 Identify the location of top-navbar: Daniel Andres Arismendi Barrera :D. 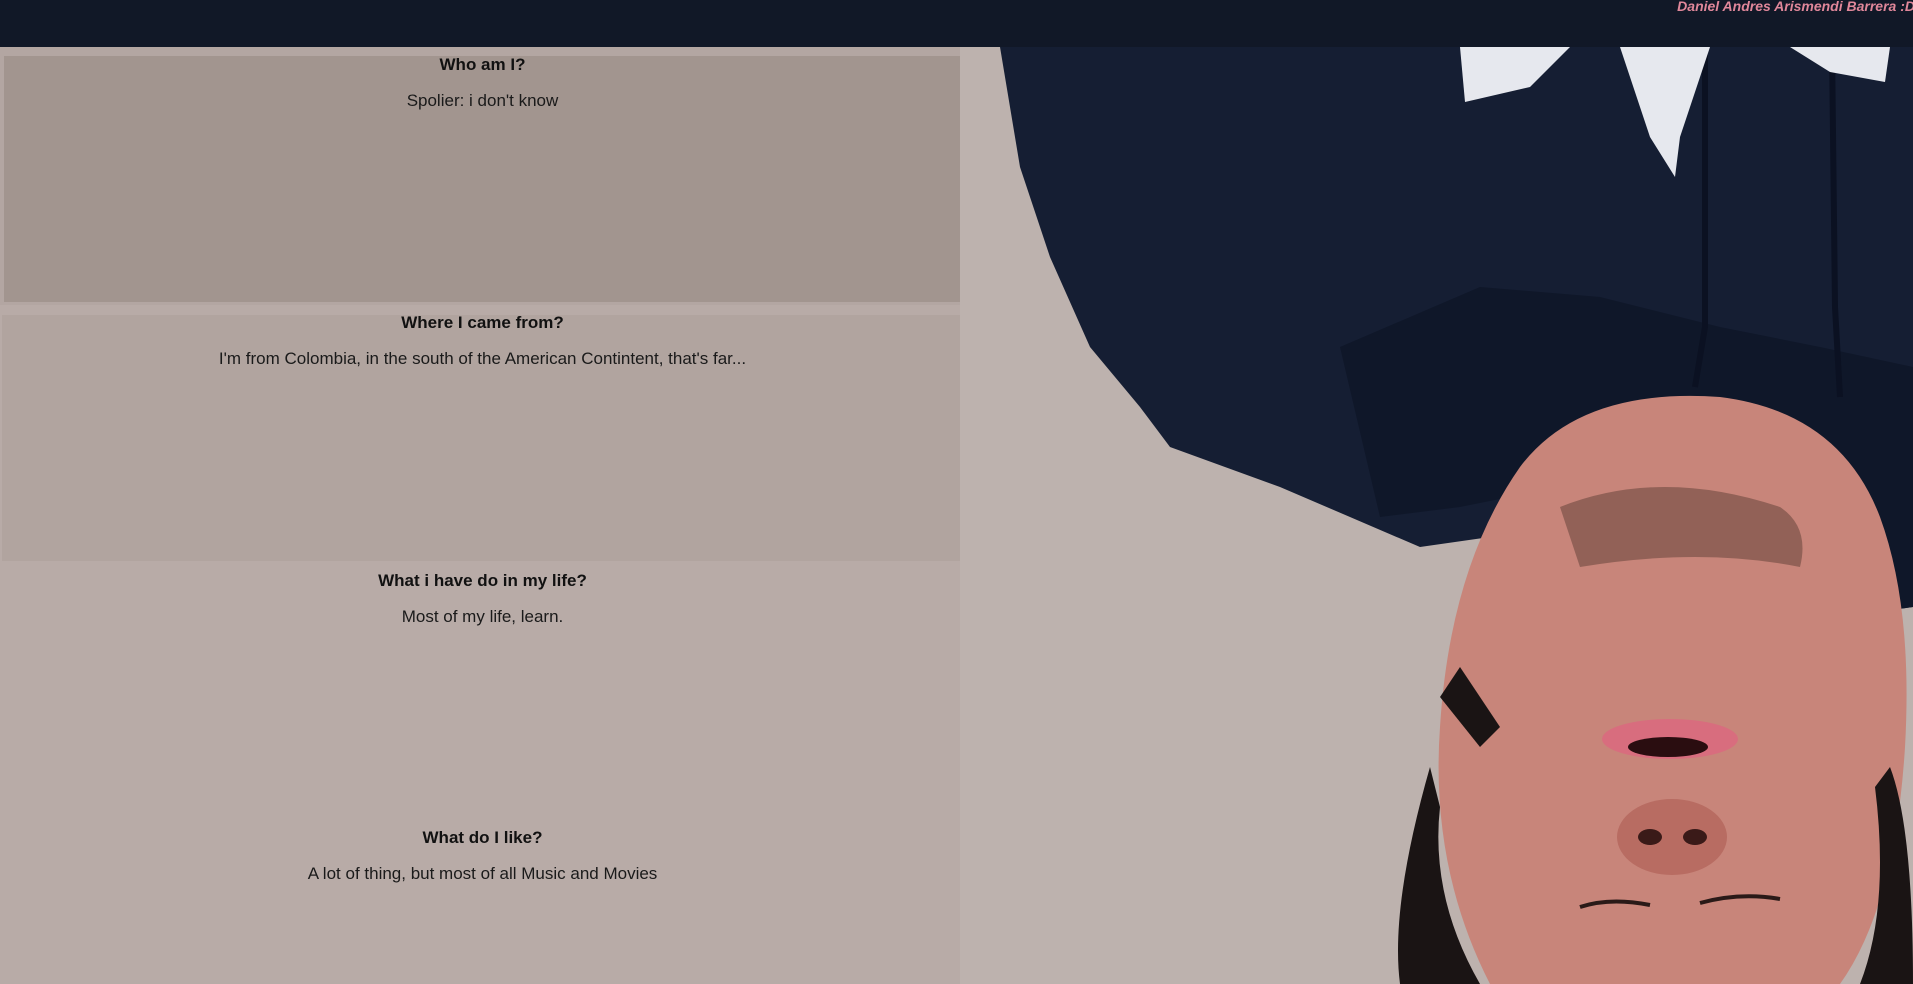
(956, 23).